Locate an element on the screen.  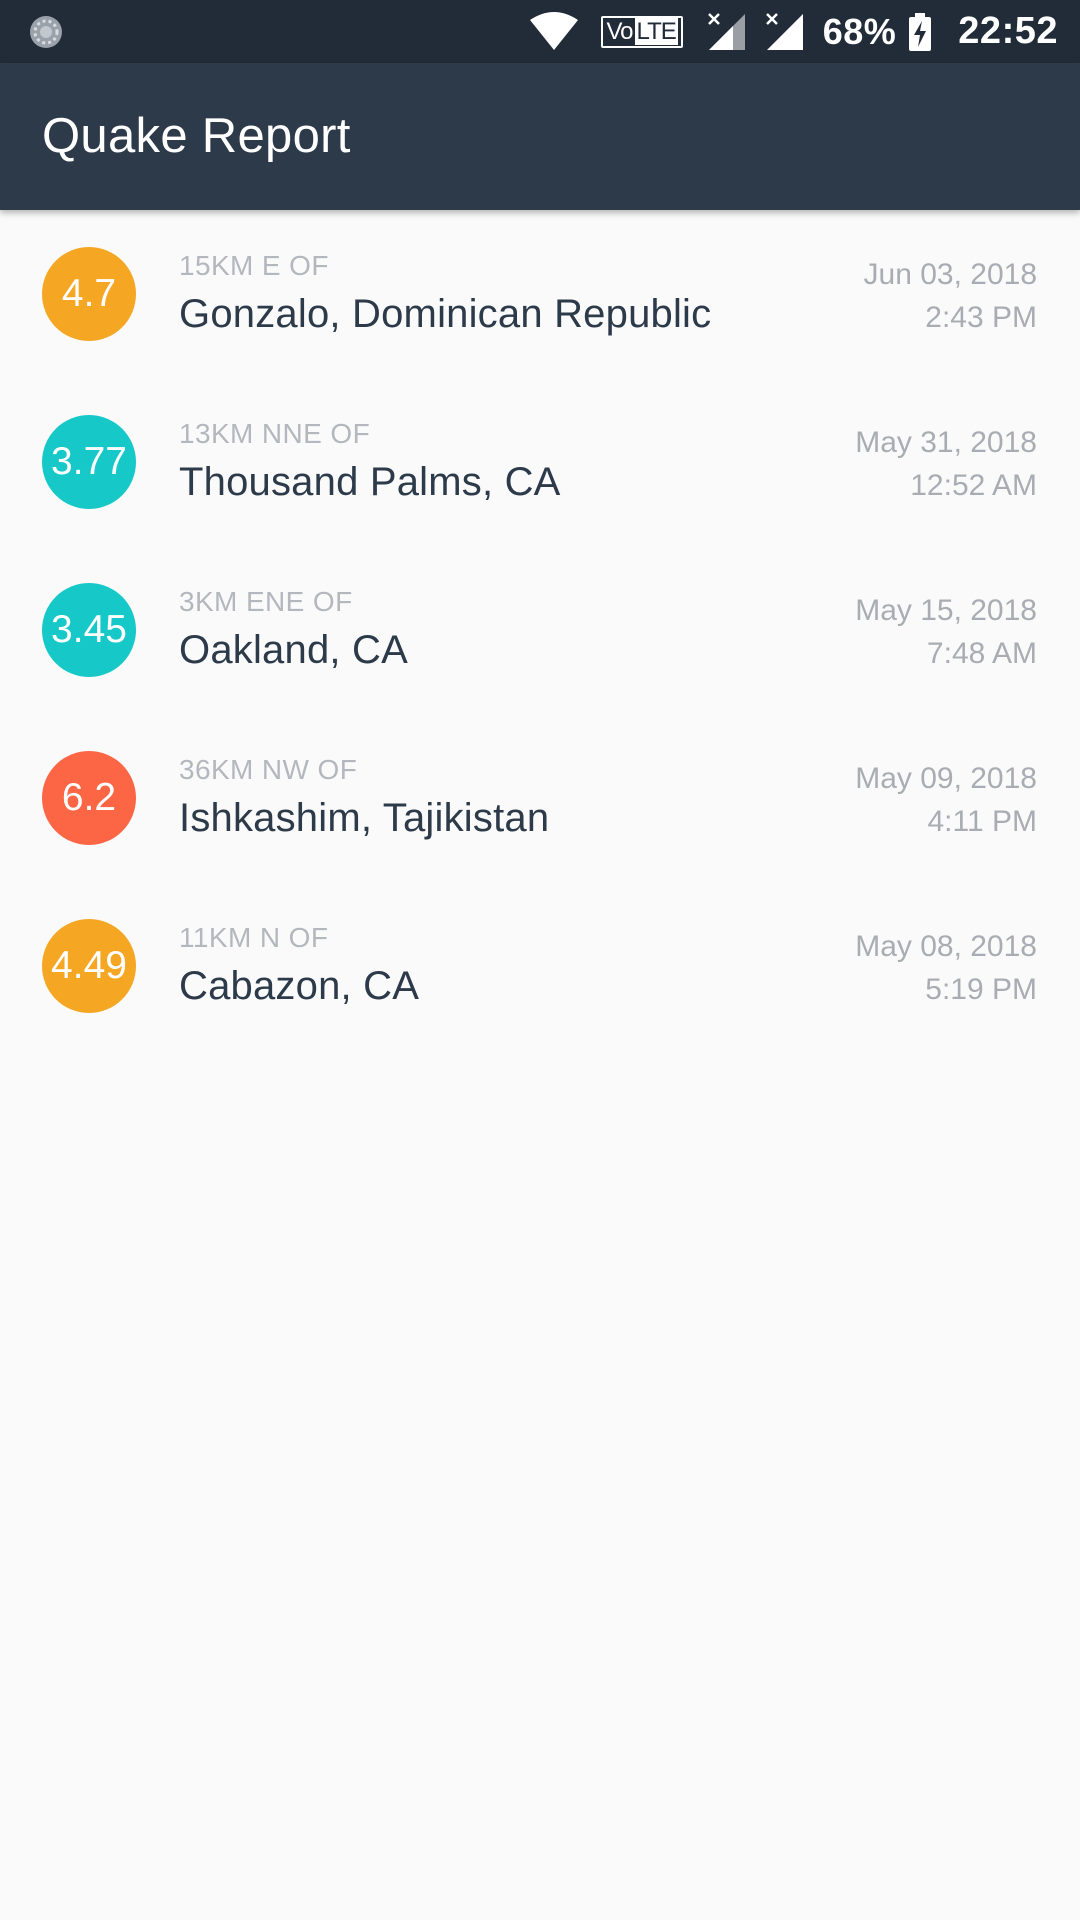
volte-label-vo: Vo is located at coordinates (619, 31).